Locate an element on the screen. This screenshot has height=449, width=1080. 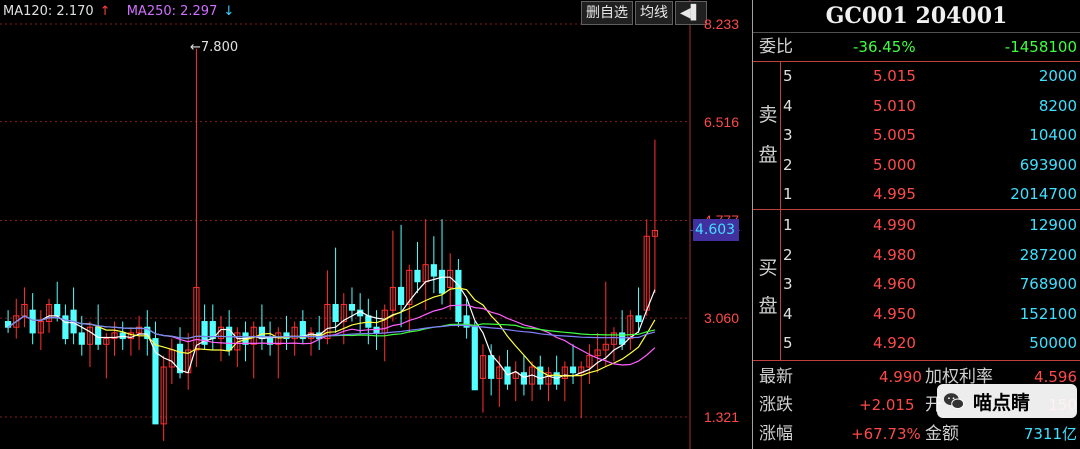
sell-label: 卖 is located at coordinates (768, 115).